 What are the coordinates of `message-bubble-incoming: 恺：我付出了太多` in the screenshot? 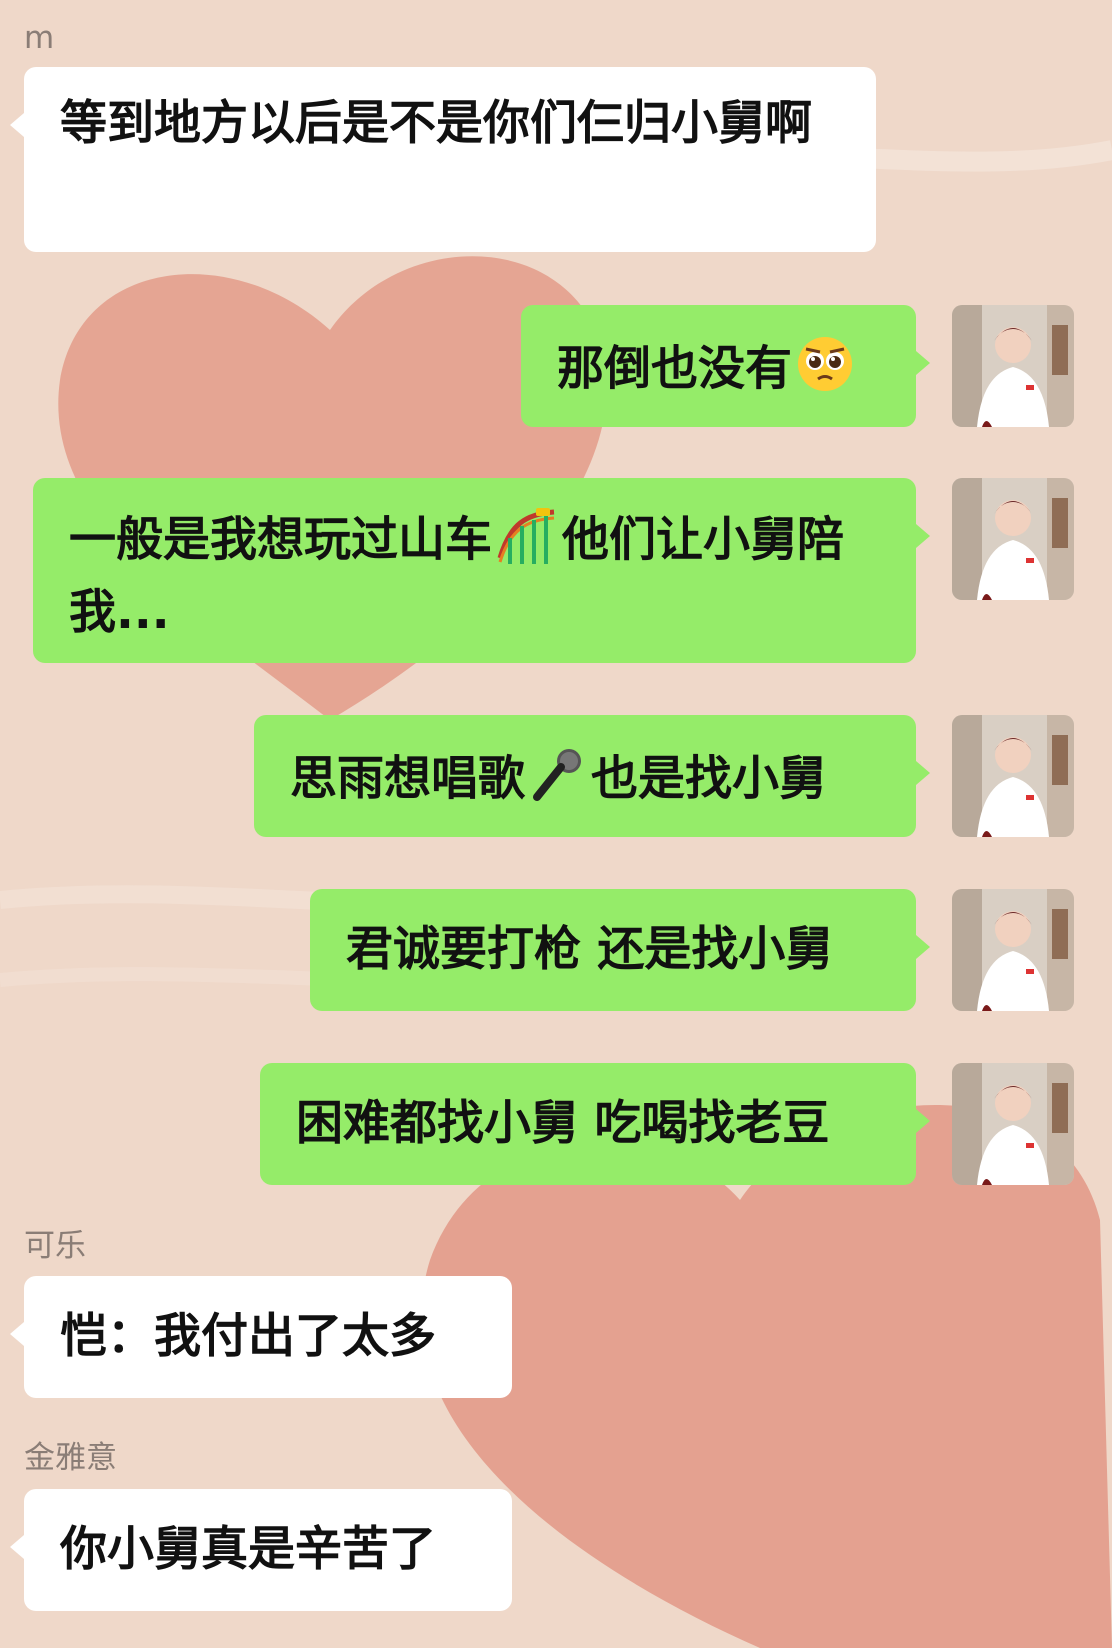 It's located at (261, 1337).